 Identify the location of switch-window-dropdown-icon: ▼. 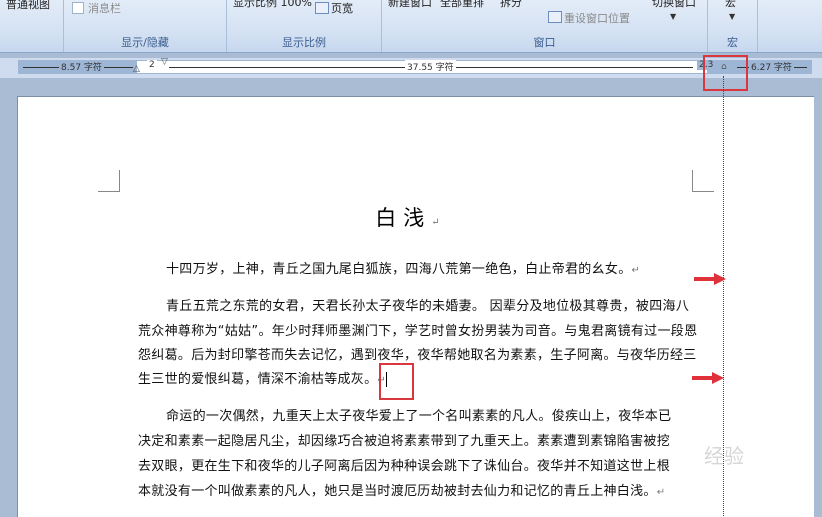
(673, 16).